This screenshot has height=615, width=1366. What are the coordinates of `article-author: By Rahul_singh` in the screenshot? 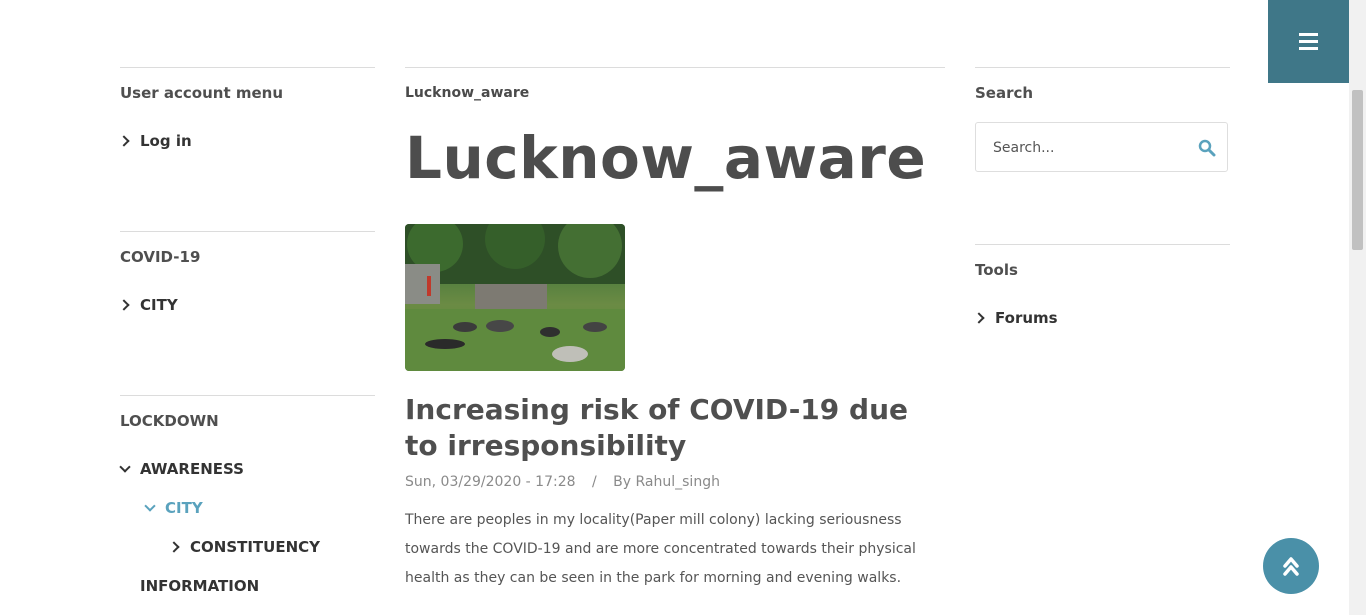 It's located at (666, 482).